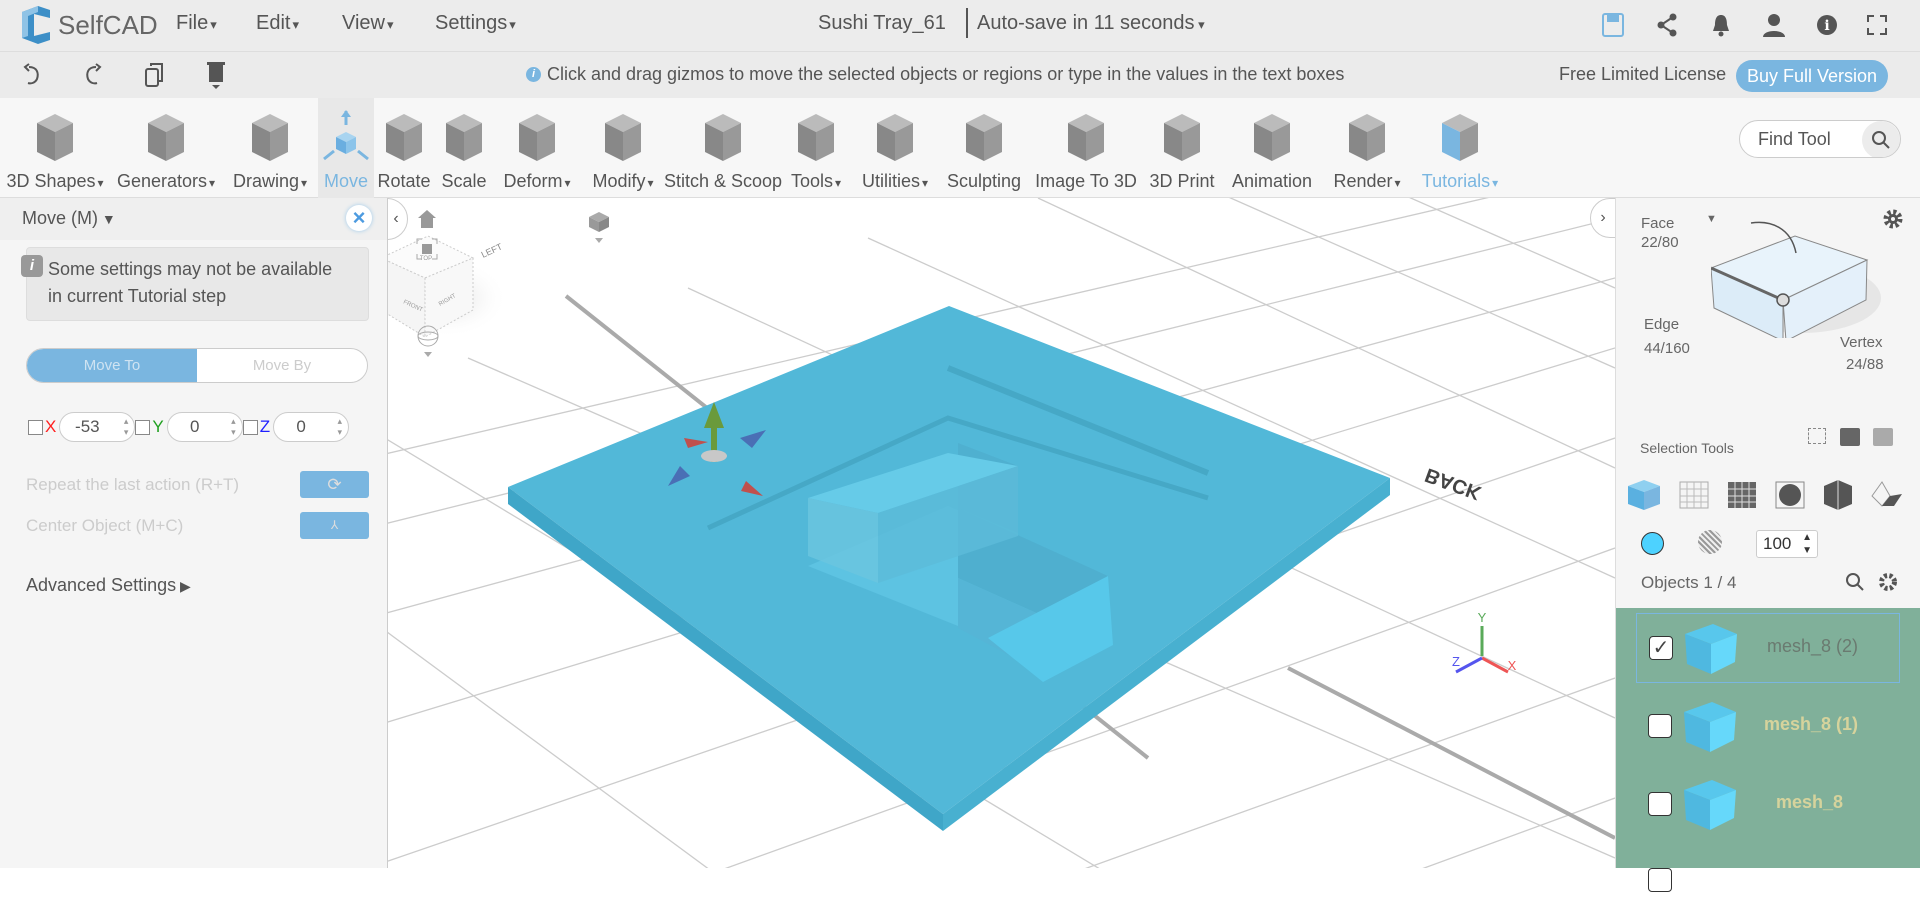  Describe the element at coordinates (32, 75) in the screenshot. I see `undo-icon` at that location.